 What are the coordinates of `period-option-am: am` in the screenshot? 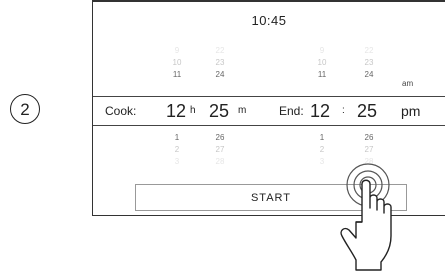 It's located at (407, 83).